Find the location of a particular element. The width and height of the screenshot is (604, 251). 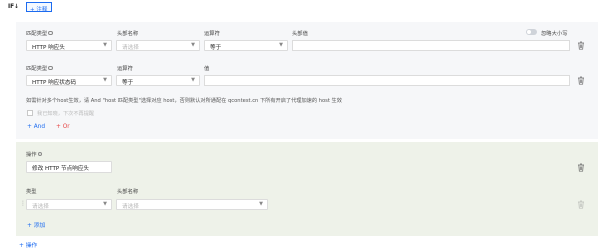

header-value-input is located at coordinates (431, 45).